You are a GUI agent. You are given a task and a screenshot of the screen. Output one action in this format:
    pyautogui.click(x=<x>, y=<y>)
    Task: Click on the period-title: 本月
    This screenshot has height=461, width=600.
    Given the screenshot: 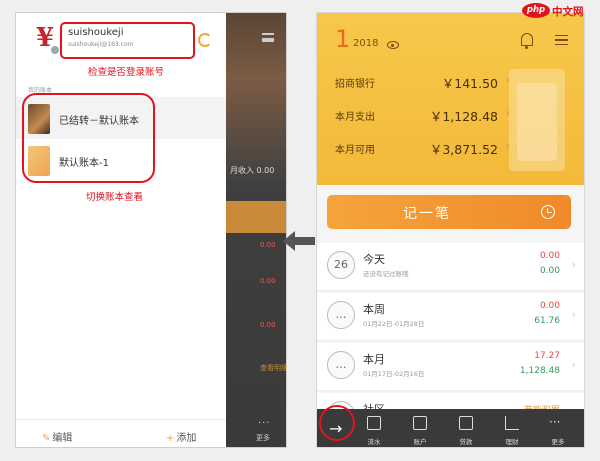 What is the action you would take?
    pyautogui.click(x=374, y=359)
    